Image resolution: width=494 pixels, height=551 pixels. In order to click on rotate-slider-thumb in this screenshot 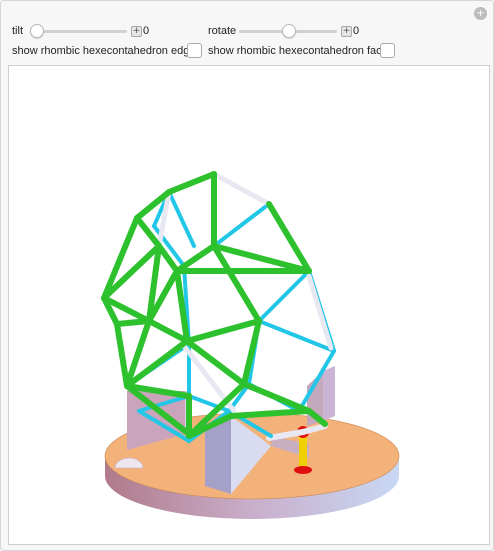, I will do `click(289, 31)`.